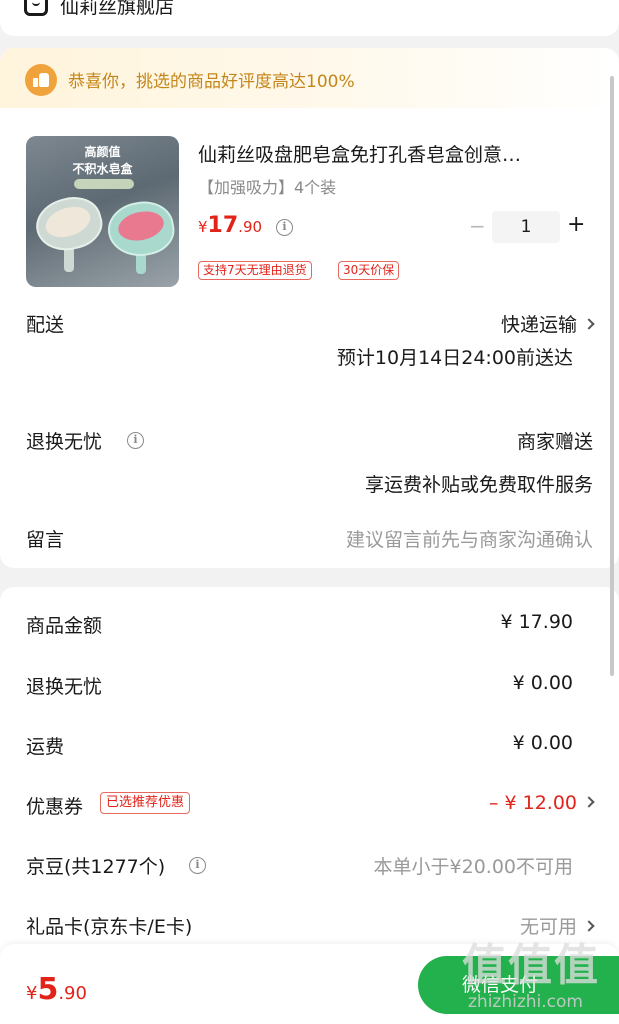  I want to click on jingdou-value: 本单小于¥20.00不可用, so click(473, 867).